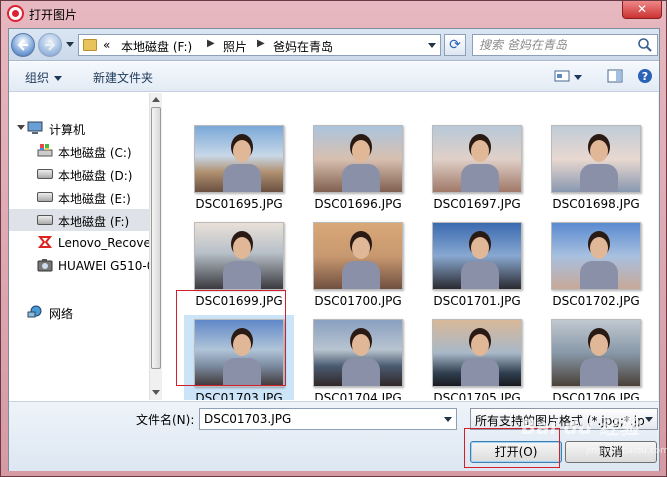 The height and width of the screenshot is (477, 667). Describe the element at coordinates (95, 153) in the screenshot. I see `sidebar-label: 本地磁盘 (C:)` at that location.